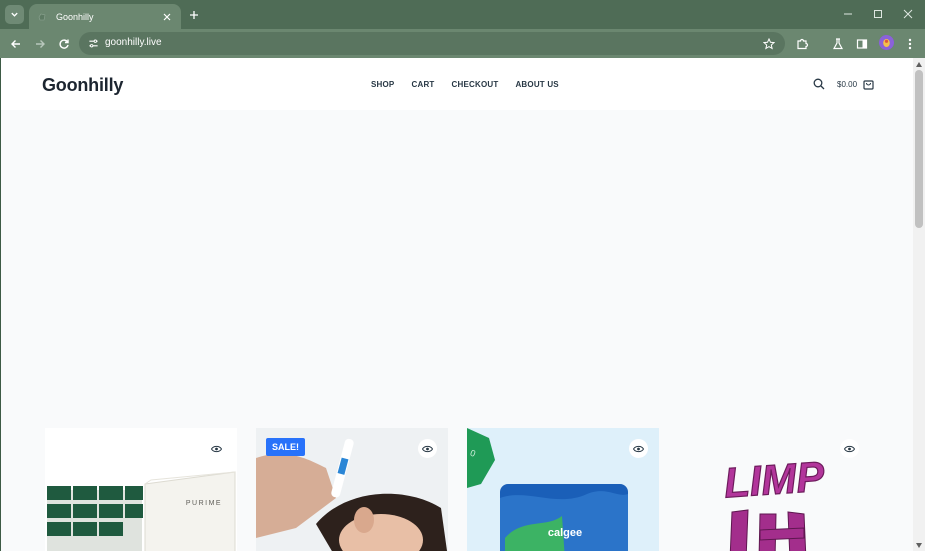  What do you see at coordinates (919, 304) in the screenshot?
I see `page-scrollbar` at bounding box center [919, 304].